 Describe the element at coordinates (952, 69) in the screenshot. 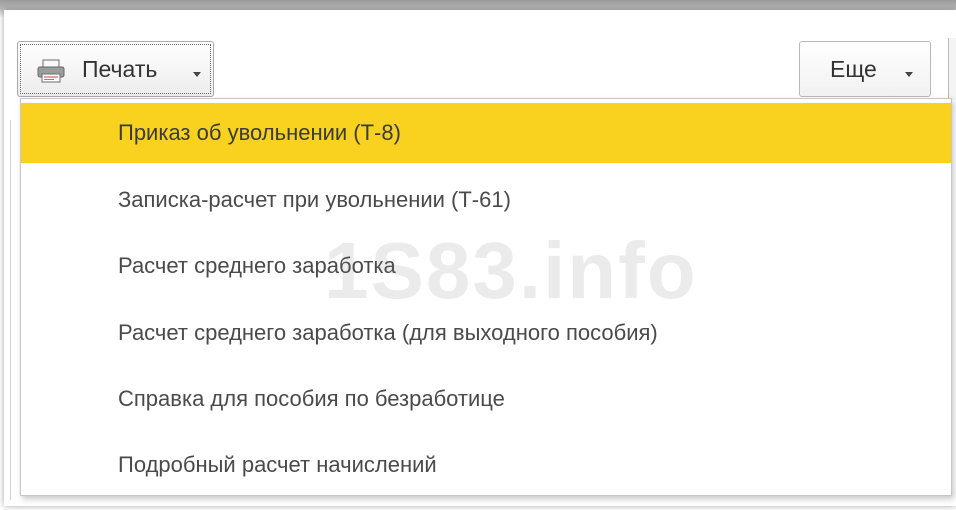

I see `toolbar-edge-button` at that location.